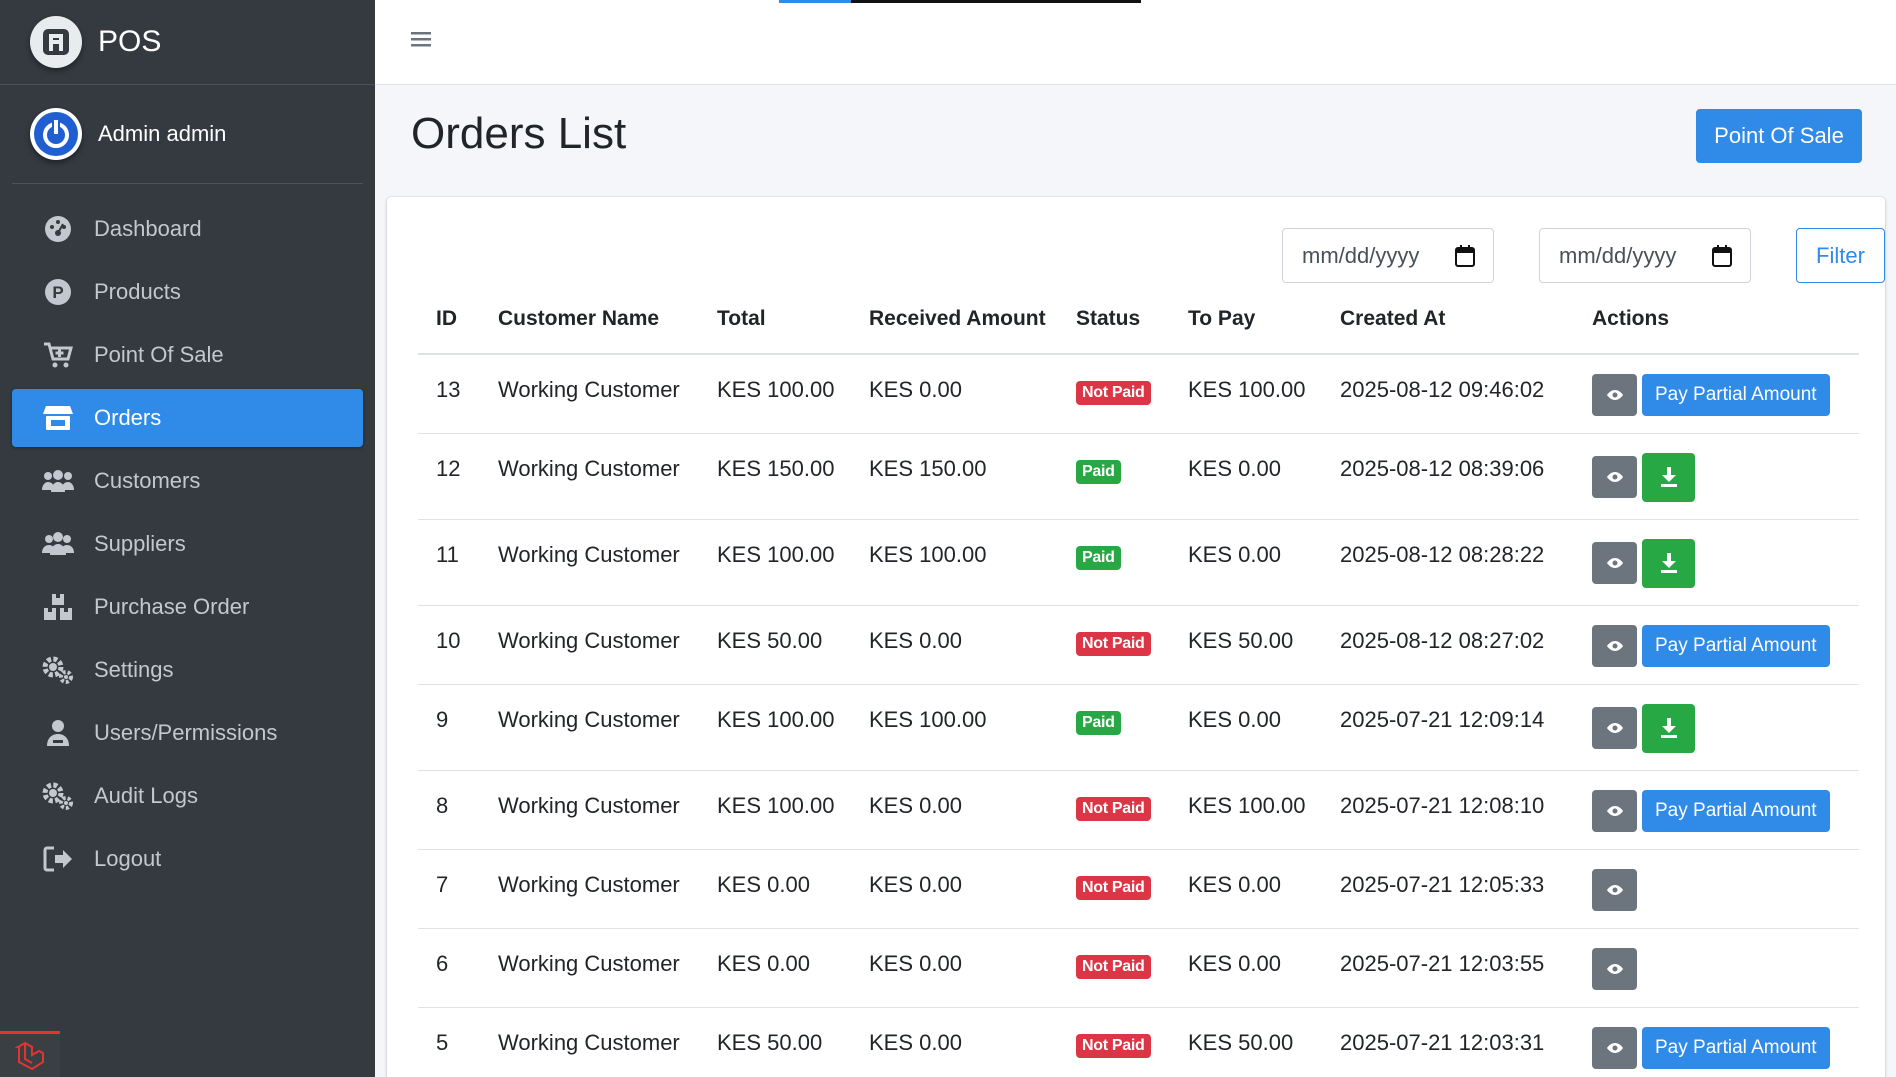 The image size is (1896, 1077). I want to click on sidebar-item-suppliers: Suppliers, so click(187, 544).